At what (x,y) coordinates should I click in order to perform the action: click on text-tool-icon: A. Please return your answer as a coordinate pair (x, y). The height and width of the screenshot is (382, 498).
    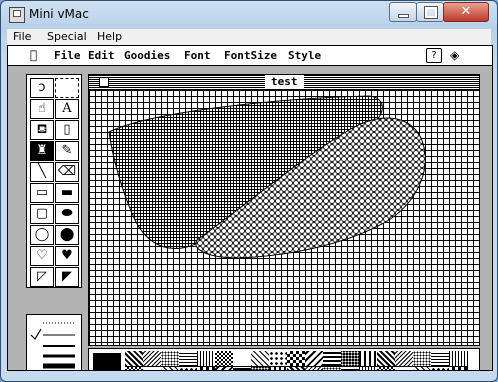
    Looking at the image, I should click on (67, 109).